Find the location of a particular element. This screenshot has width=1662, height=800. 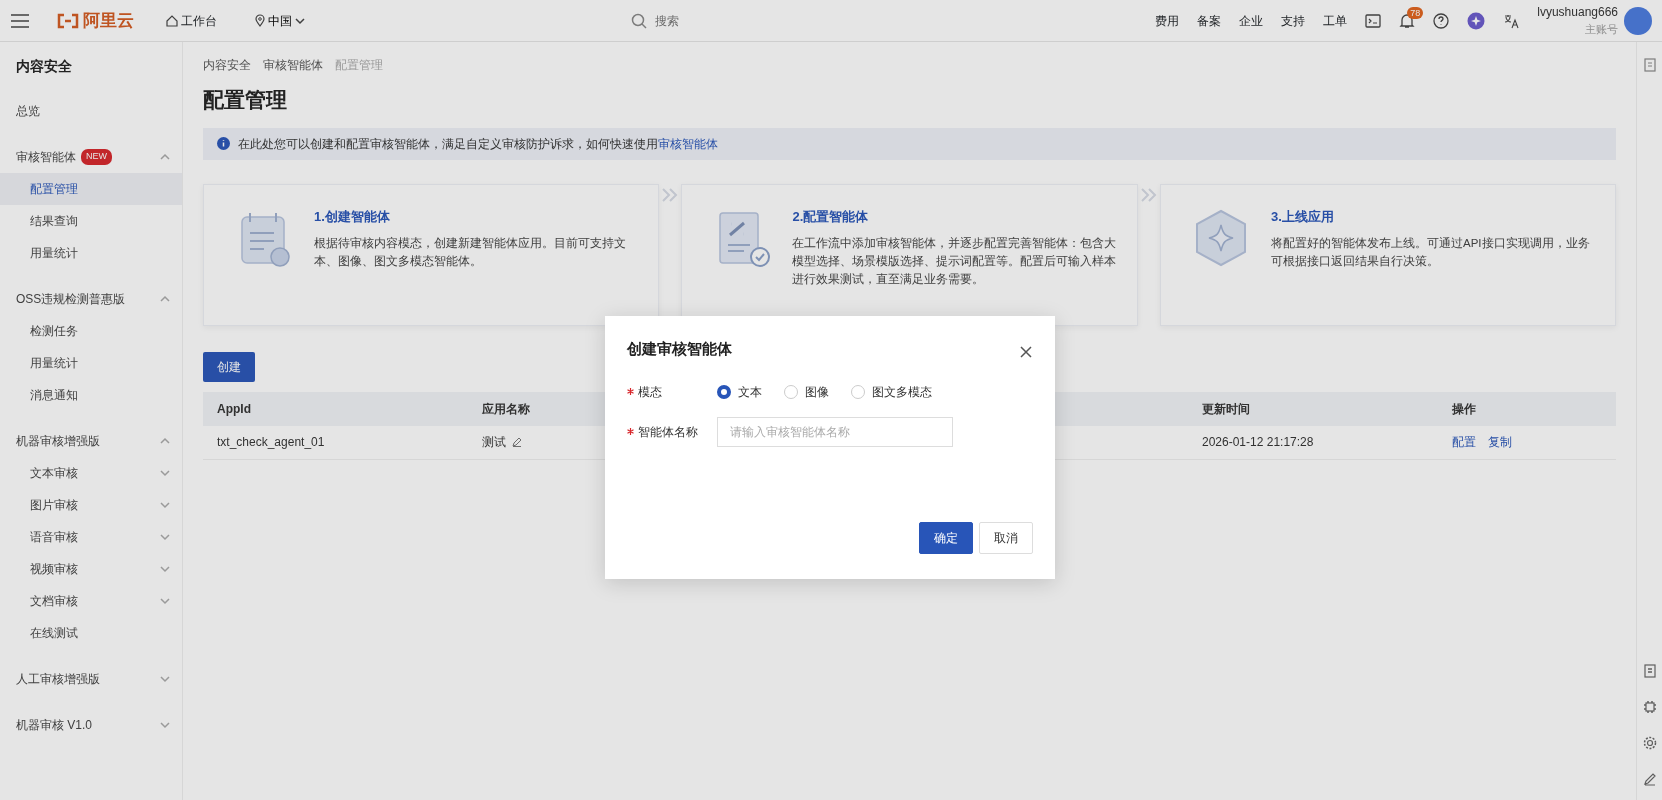

settings-icon is located at coordinates (1649, 743).